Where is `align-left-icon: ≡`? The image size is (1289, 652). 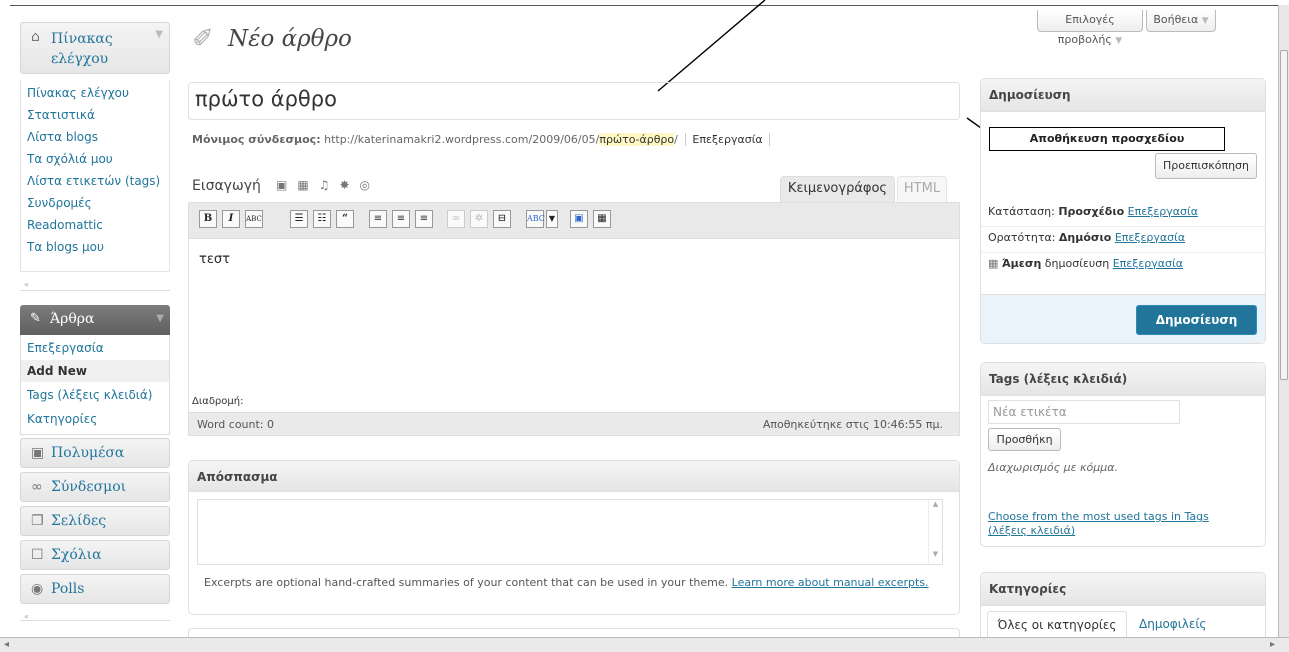
align-left-icon: ≡ is located at coordinates (378, 219).